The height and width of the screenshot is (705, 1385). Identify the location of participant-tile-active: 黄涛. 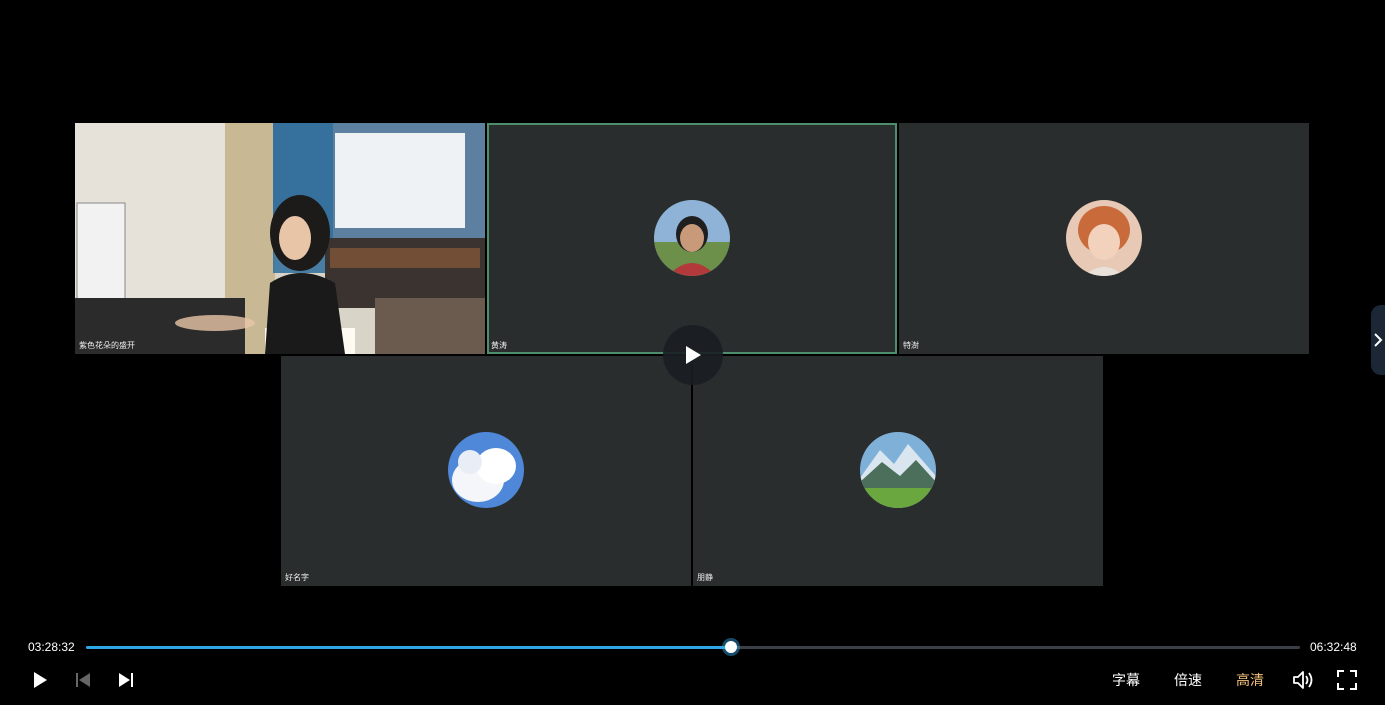
(692, 238).